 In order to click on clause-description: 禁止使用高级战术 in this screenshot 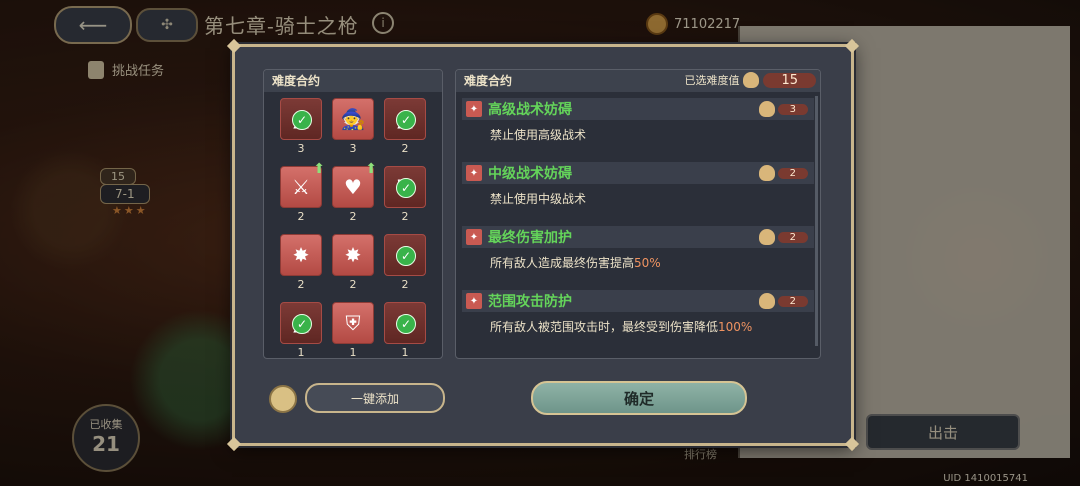, I will do `click(638, 131)`.